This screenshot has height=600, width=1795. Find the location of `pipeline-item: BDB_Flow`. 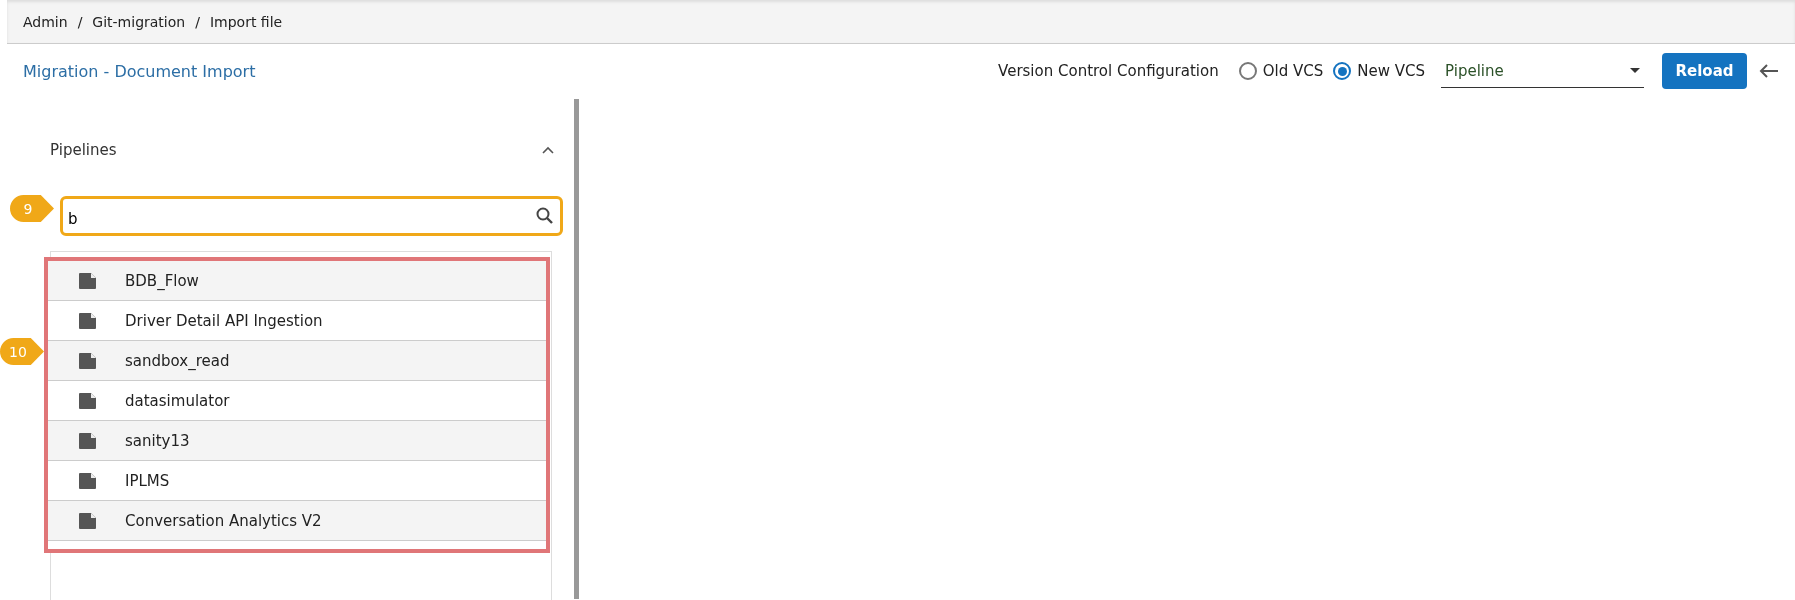

pipeline-item: BDB_Flow is located at coordinates (297, 281).